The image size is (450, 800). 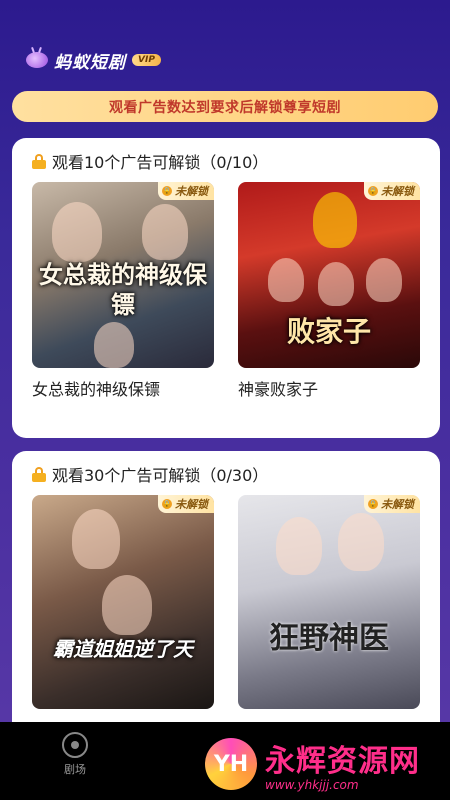 What do you see at coordinates (328, 331) in the screenshot?
I see `poster-title: 败家子` at bounding box center [328, 331].